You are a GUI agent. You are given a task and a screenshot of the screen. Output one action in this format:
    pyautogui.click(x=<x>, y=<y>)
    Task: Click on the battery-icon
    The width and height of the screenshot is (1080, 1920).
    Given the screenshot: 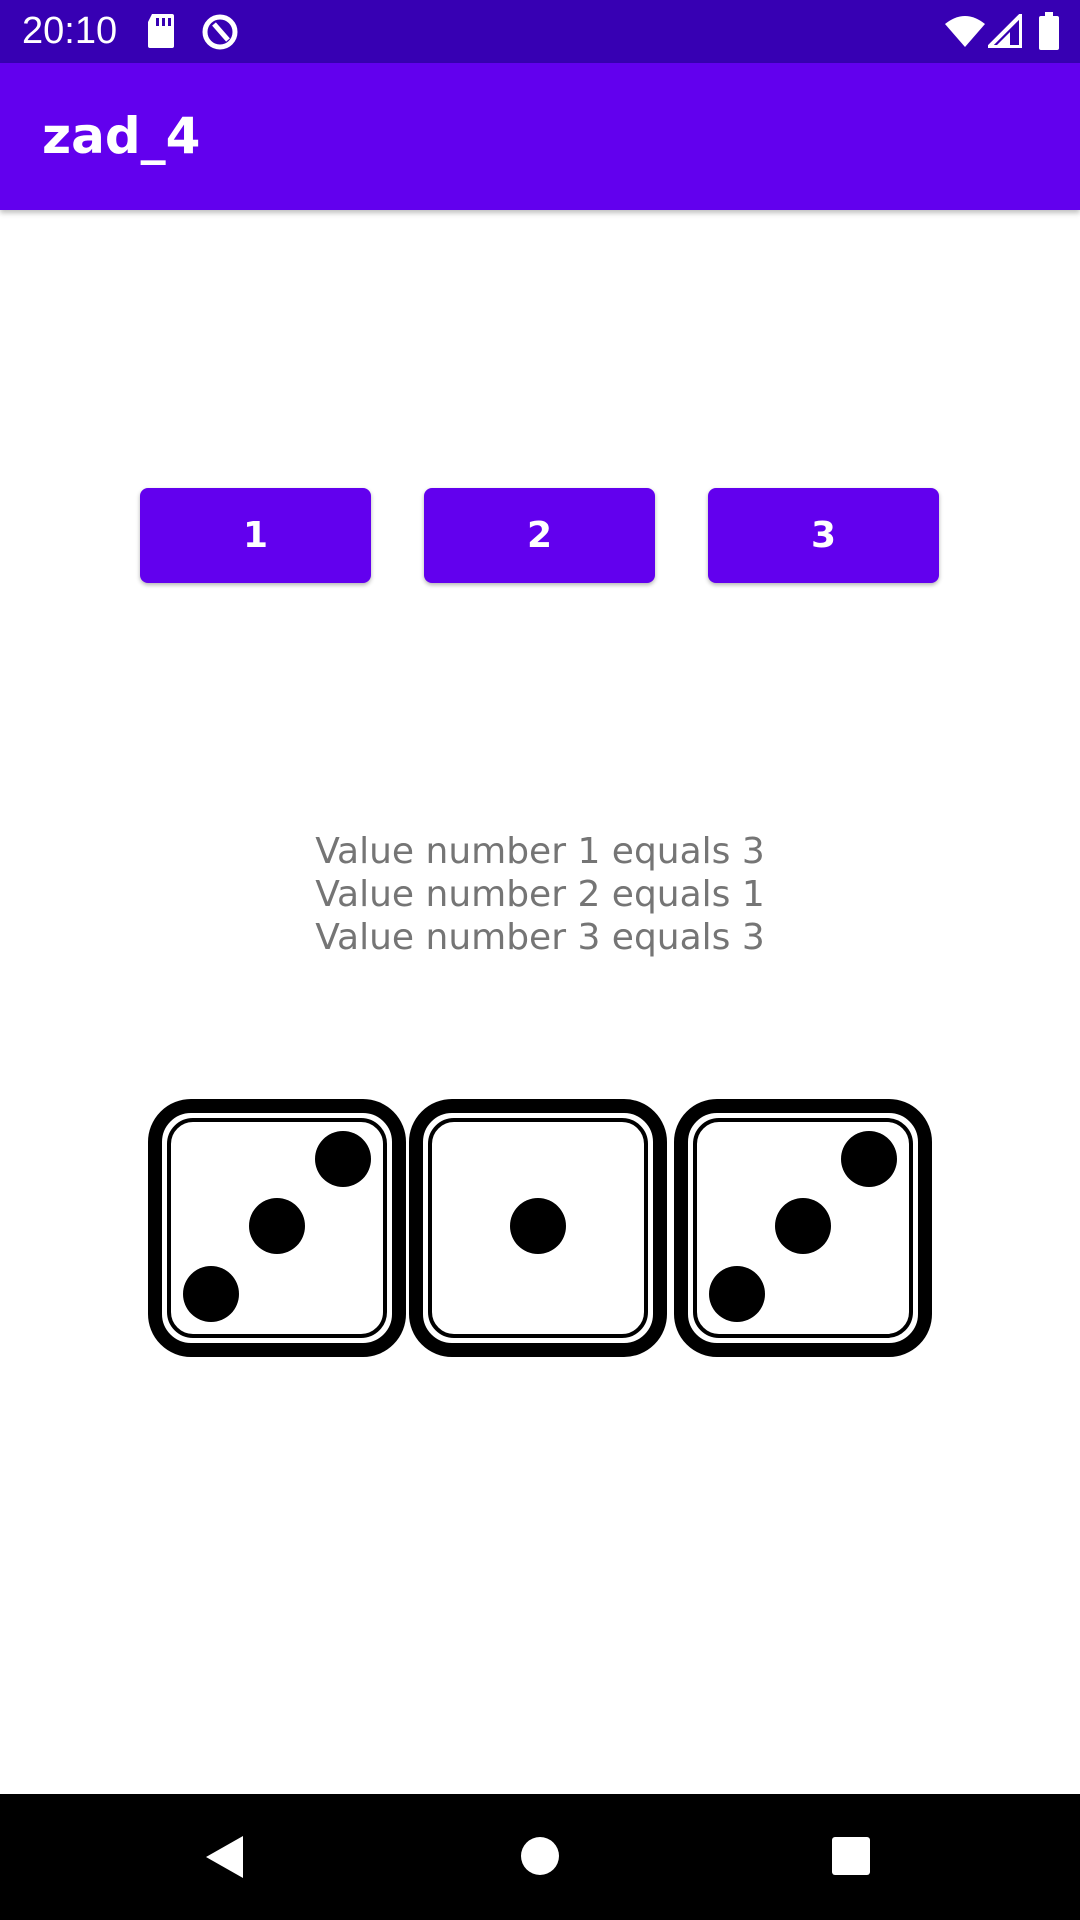 What is the action you would take?
    pyautogui.click(x=1049, y=33)
    